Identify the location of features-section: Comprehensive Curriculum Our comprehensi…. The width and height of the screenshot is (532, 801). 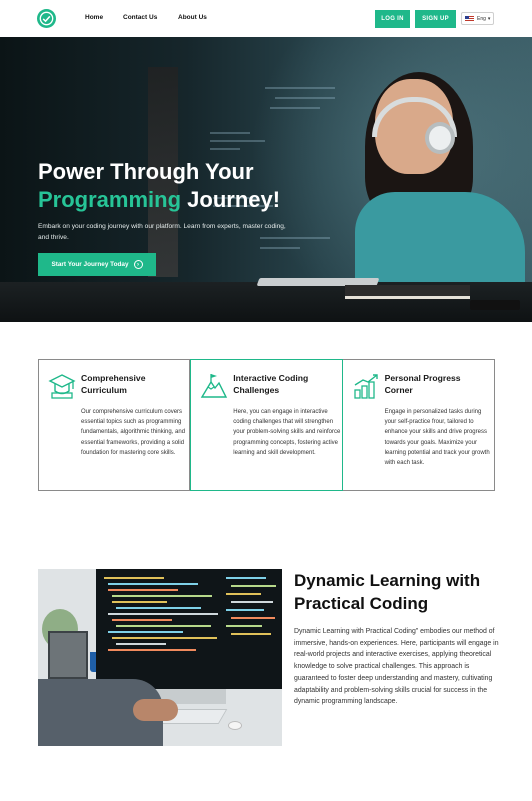
(266, 425).